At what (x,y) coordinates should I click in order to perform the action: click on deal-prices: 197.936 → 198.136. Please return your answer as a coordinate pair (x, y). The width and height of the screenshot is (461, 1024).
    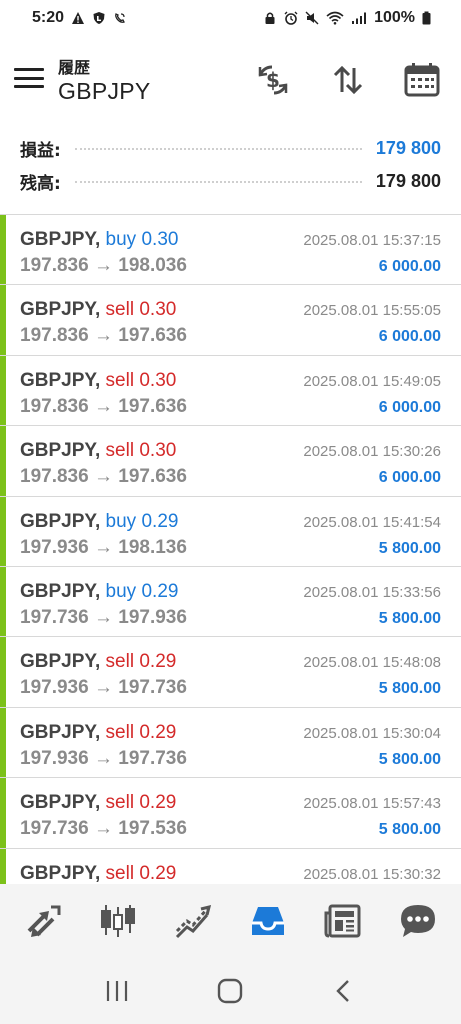
    Looking at the image, I should click on (103, 548).